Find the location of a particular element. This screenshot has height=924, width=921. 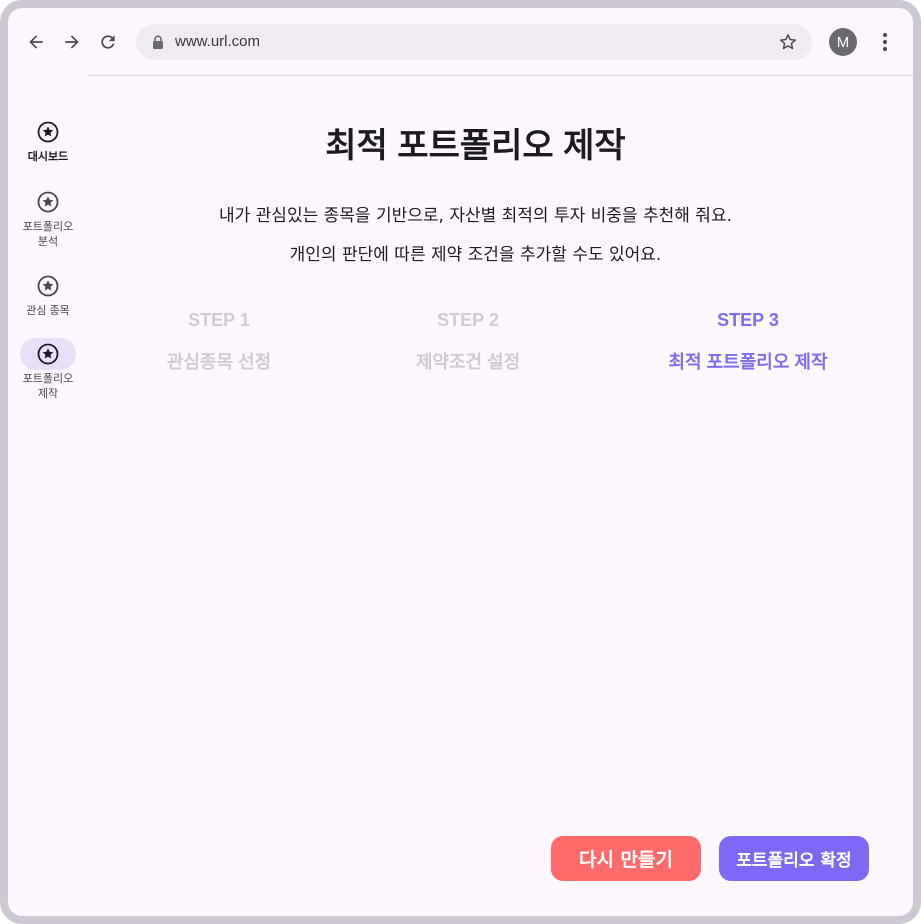

reload-icon is located at coordinates (108, 42).